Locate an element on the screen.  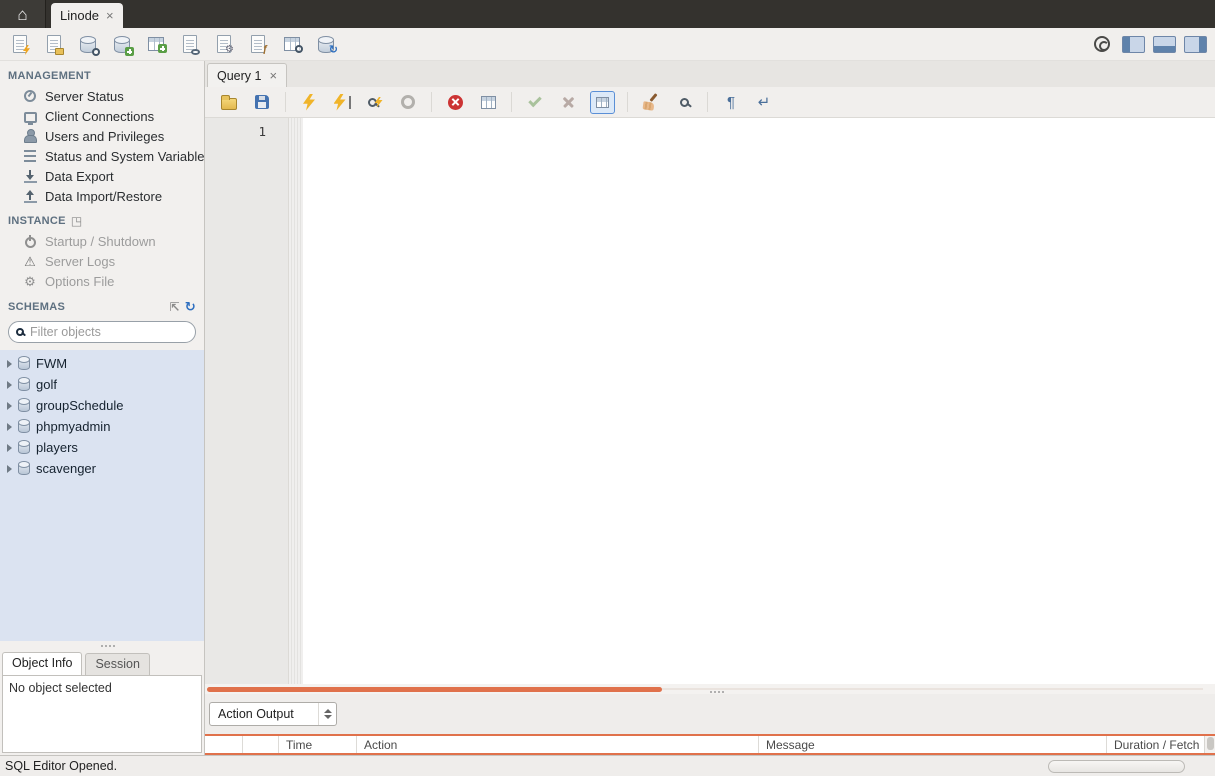
schema-row-phpmyadmin: phpmyadmin is located at coordinates (102, 426).